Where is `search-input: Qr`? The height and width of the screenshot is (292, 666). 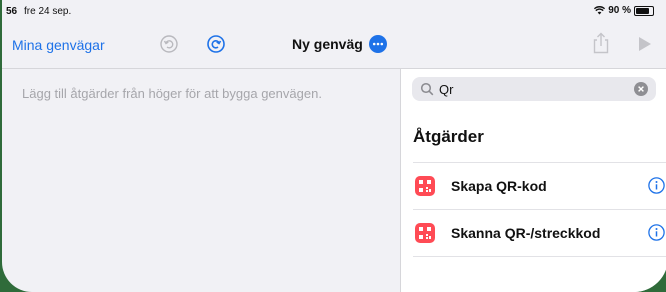
search-input: Qr is located at coordinates (534, 89).